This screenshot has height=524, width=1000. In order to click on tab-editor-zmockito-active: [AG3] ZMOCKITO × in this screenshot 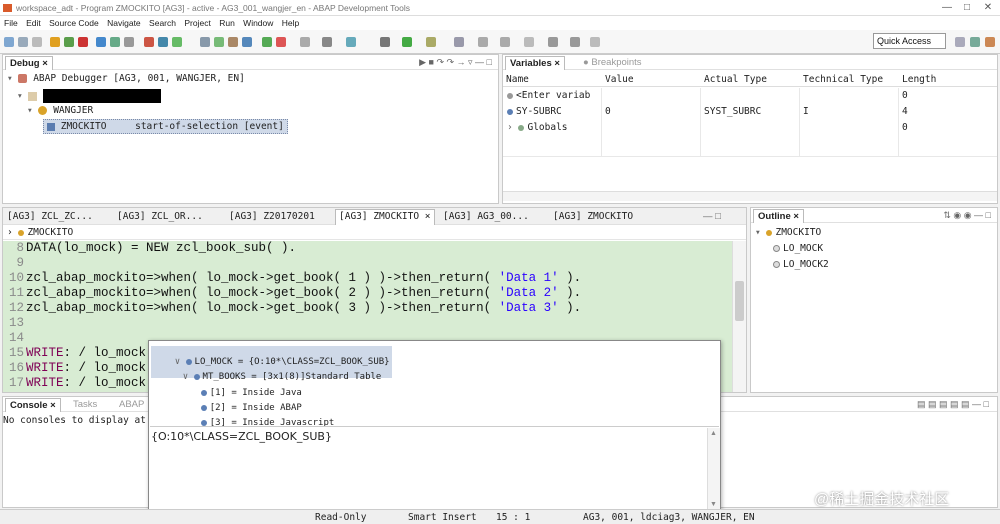, I will do `click(385, 217)`.